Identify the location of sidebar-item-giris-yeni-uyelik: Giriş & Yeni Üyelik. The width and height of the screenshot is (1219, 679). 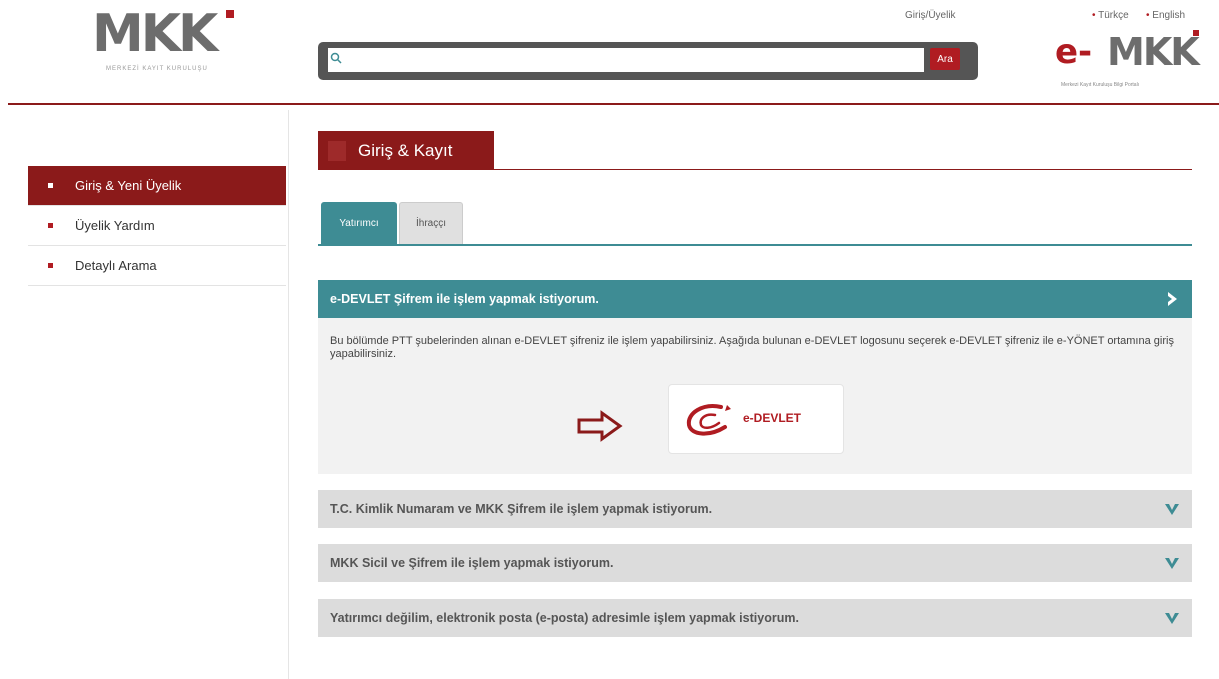
(157, 186).